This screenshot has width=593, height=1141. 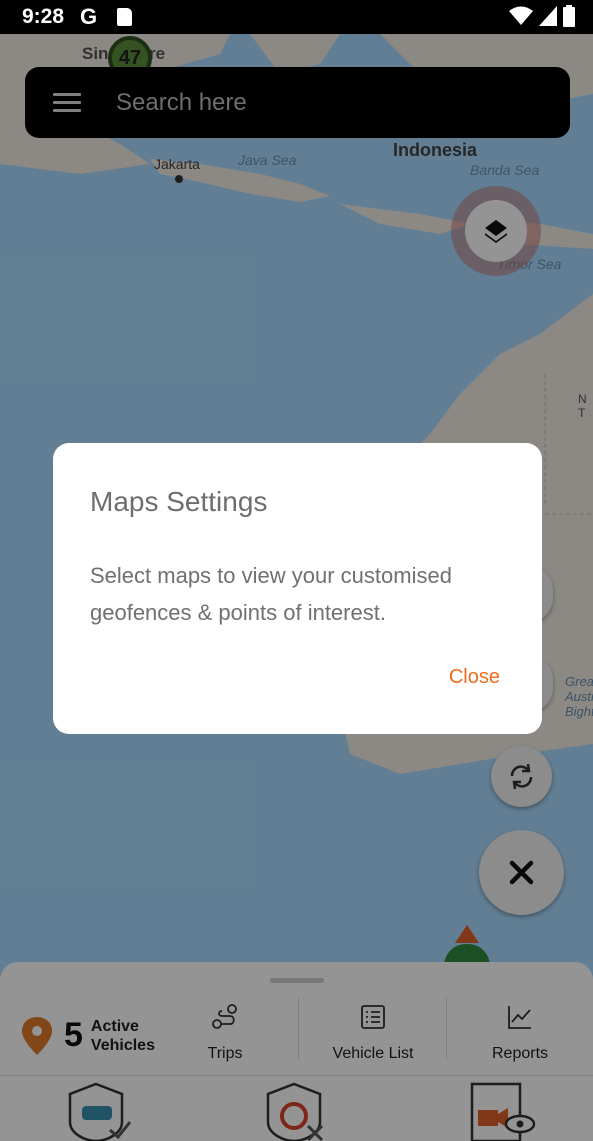 I want to click on close-button: Close, so click(x=474, y=677).